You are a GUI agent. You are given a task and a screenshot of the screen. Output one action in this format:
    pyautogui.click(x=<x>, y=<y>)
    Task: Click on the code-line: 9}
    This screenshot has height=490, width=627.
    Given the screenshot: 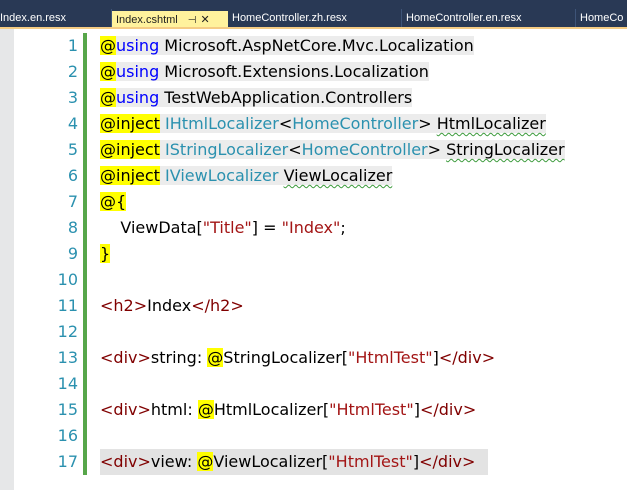 What is the action you would take?
    pyautogui.click(x=313, y=254)
    